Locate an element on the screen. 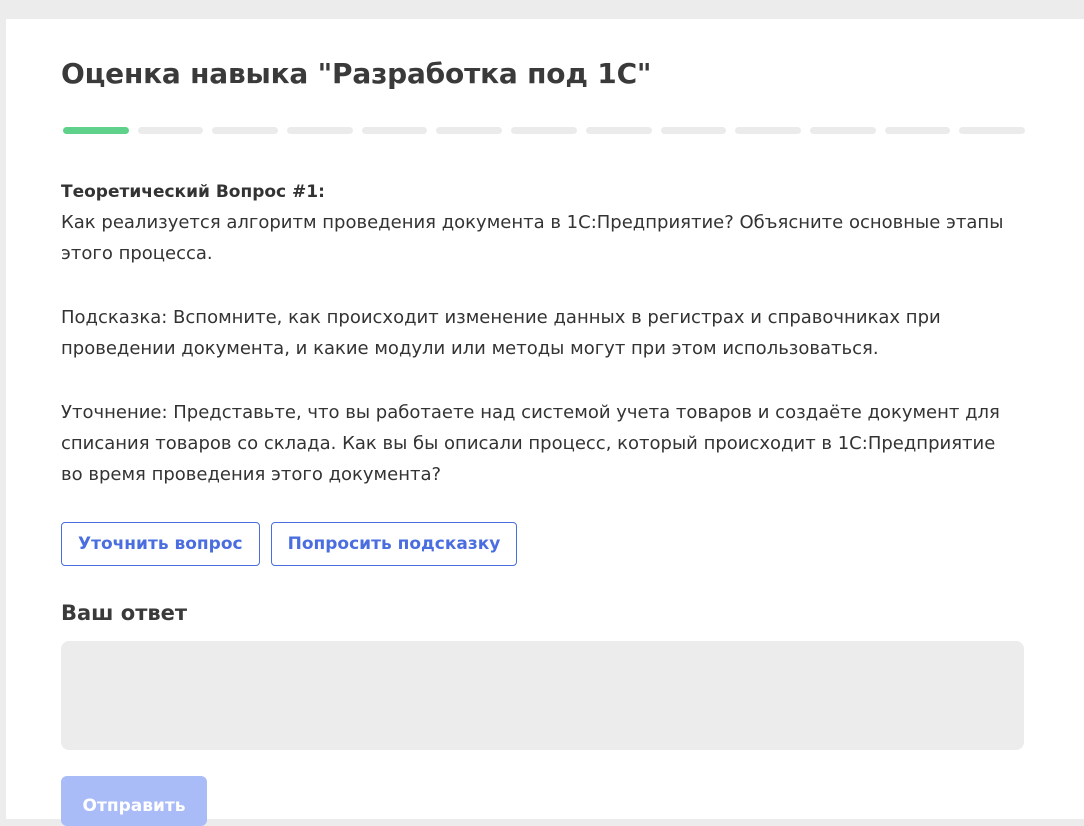 Image resolution: width=1084 pixels, height=826 pixels. answer-input is located at coordinates (542, 695).